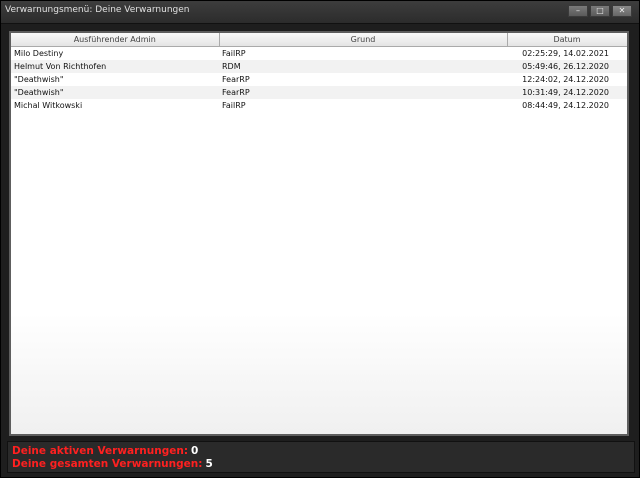 The height and width of the screenshot is (478, 640). Describe the element at coordinates (565, 79) in the screenshot. I see `cell-datum: 12:24:02, 24.12.2020` at that location.